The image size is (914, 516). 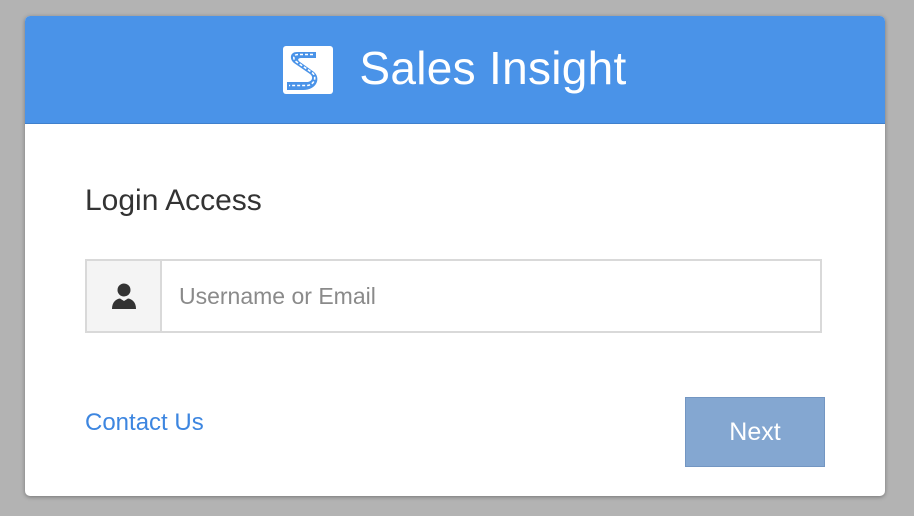 What do you see at coordinates (173, 200) in the screenshot?
I see `login-heading: Login Access` at bounding box center [173, 200].